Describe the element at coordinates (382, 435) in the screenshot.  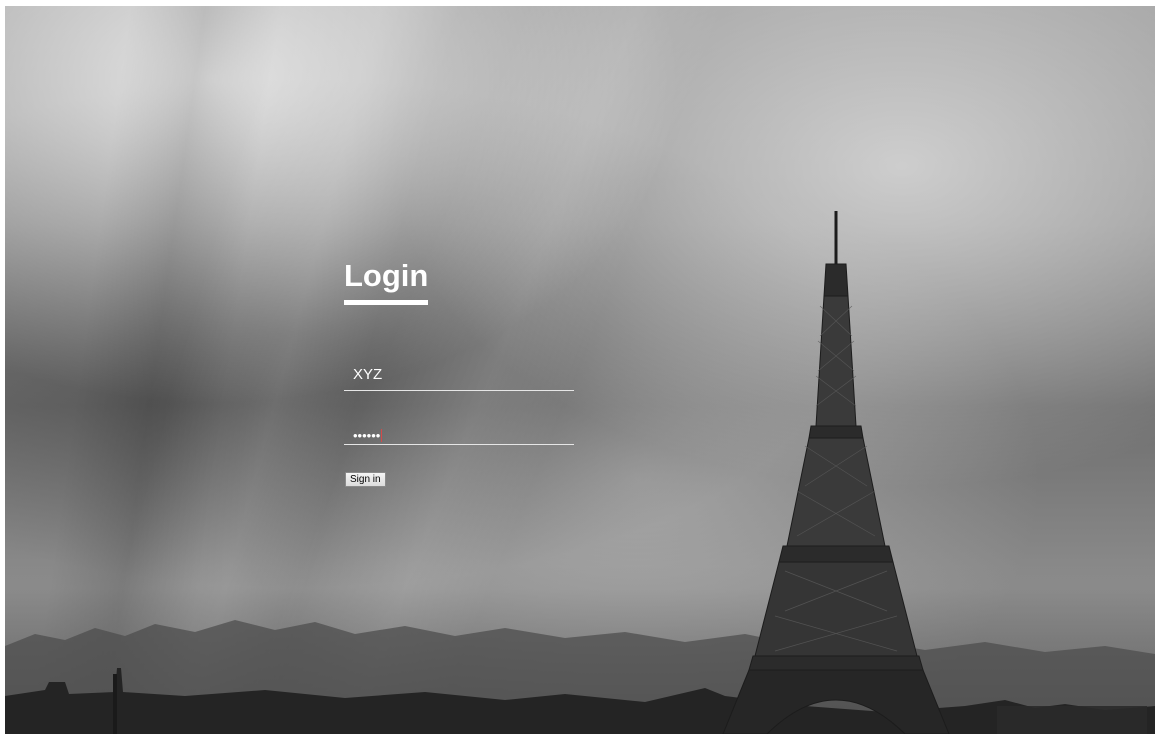
I see `text-cursor` at that location.